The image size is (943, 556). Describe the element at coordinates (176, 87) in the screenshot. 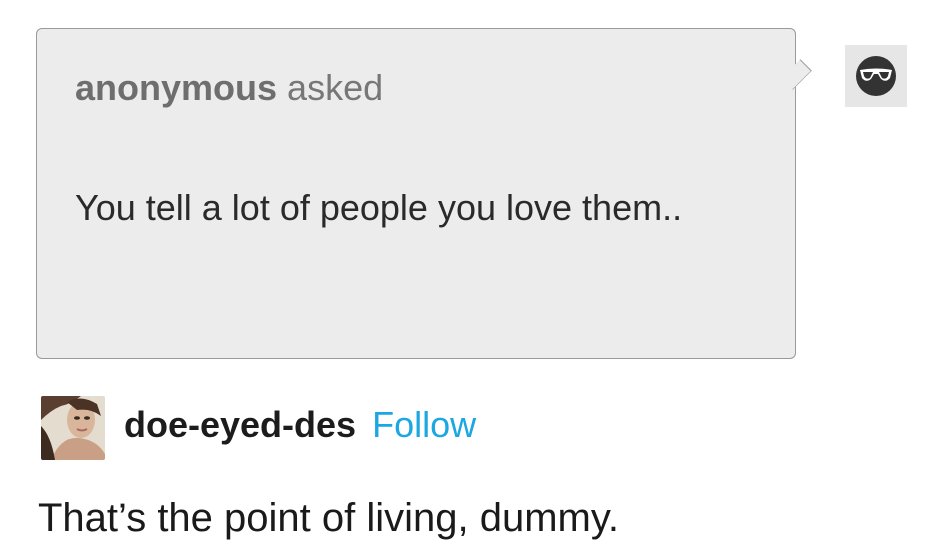

I see `asker-name: anonymous` at that location.